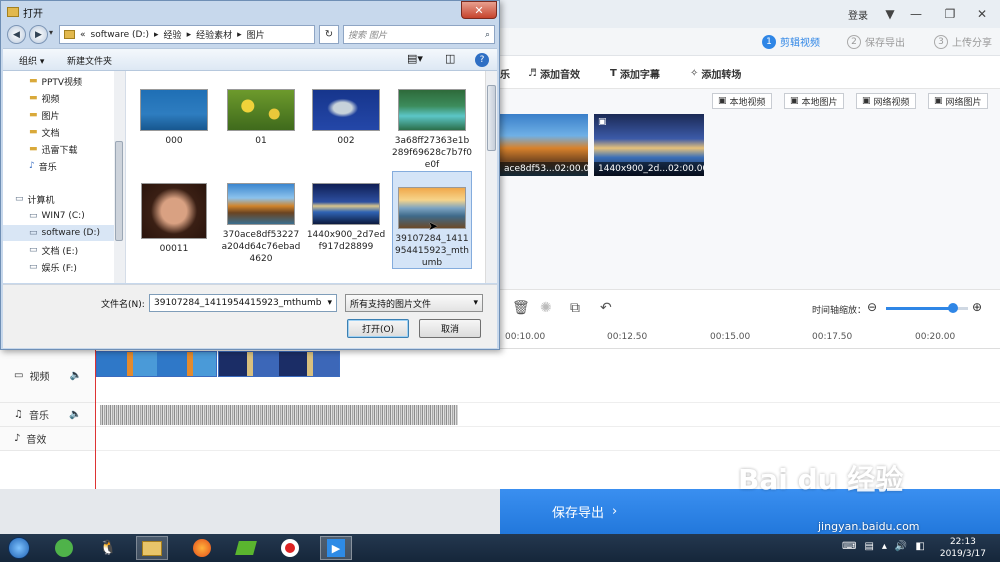  I want to click on breadcrumb-segment: 经验, so click(173, 34).